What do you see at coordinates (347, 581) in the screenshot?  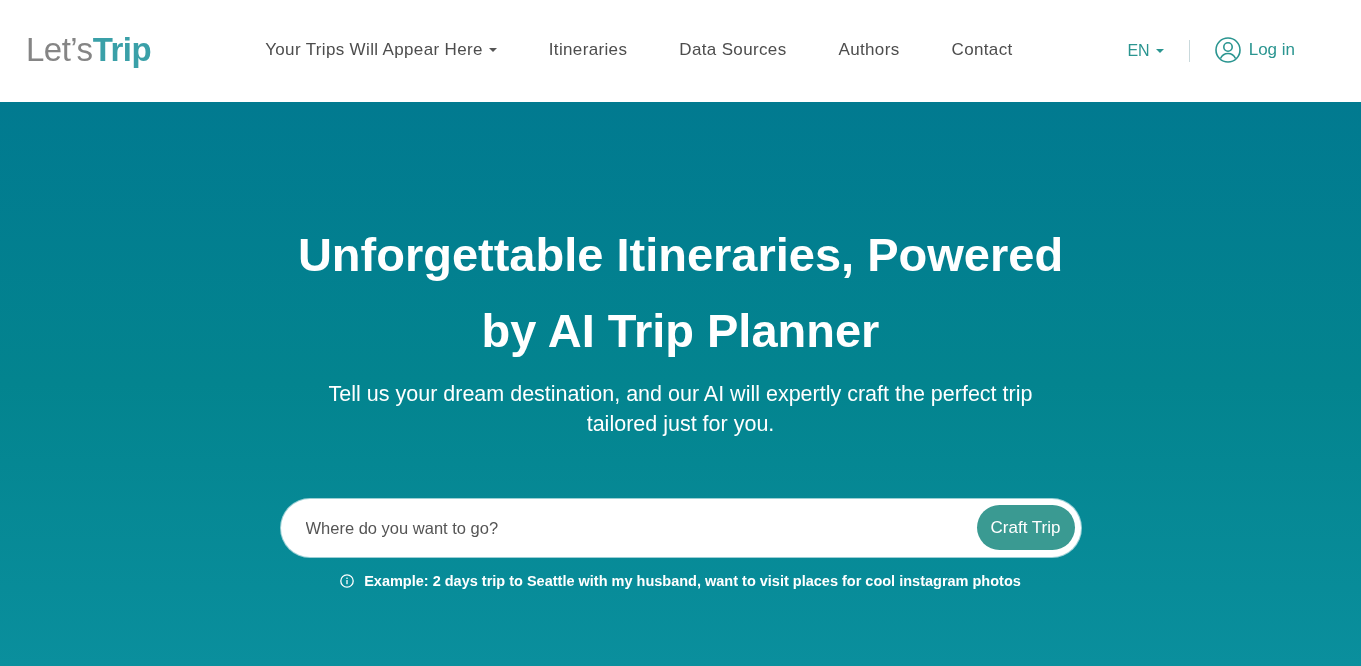 I see `info-icon` at bounding box center [347, 581].